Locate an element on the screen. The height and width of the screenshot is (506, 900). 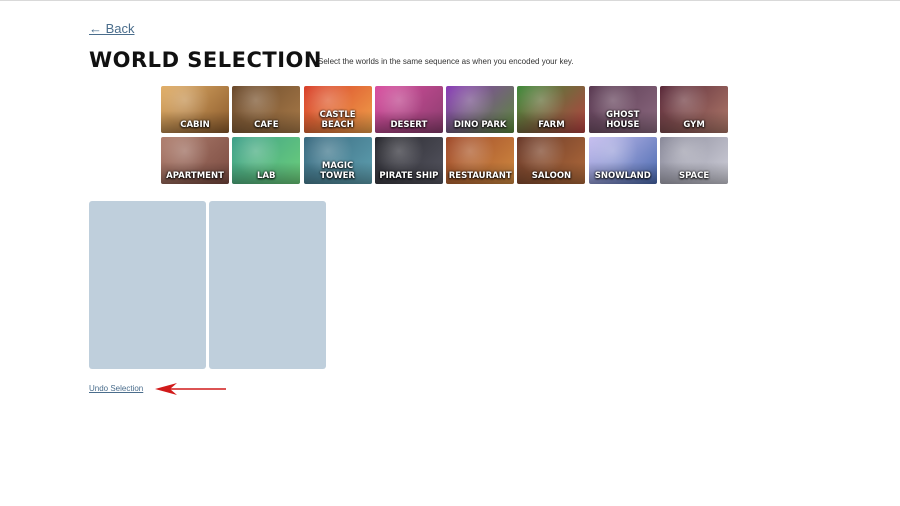
world-tile-farm: FARM is located at coordinates (551, 109).